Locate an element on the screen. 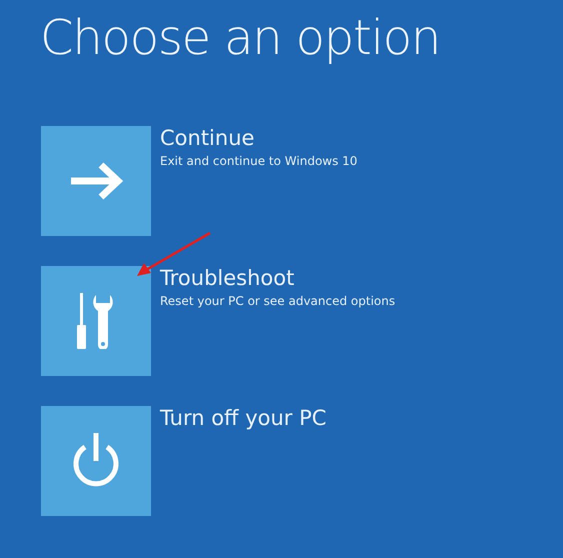 Image resolution: width=563 pixels, height=558 pixels. page-title: Choose an option is located at coordinates (240, 38).